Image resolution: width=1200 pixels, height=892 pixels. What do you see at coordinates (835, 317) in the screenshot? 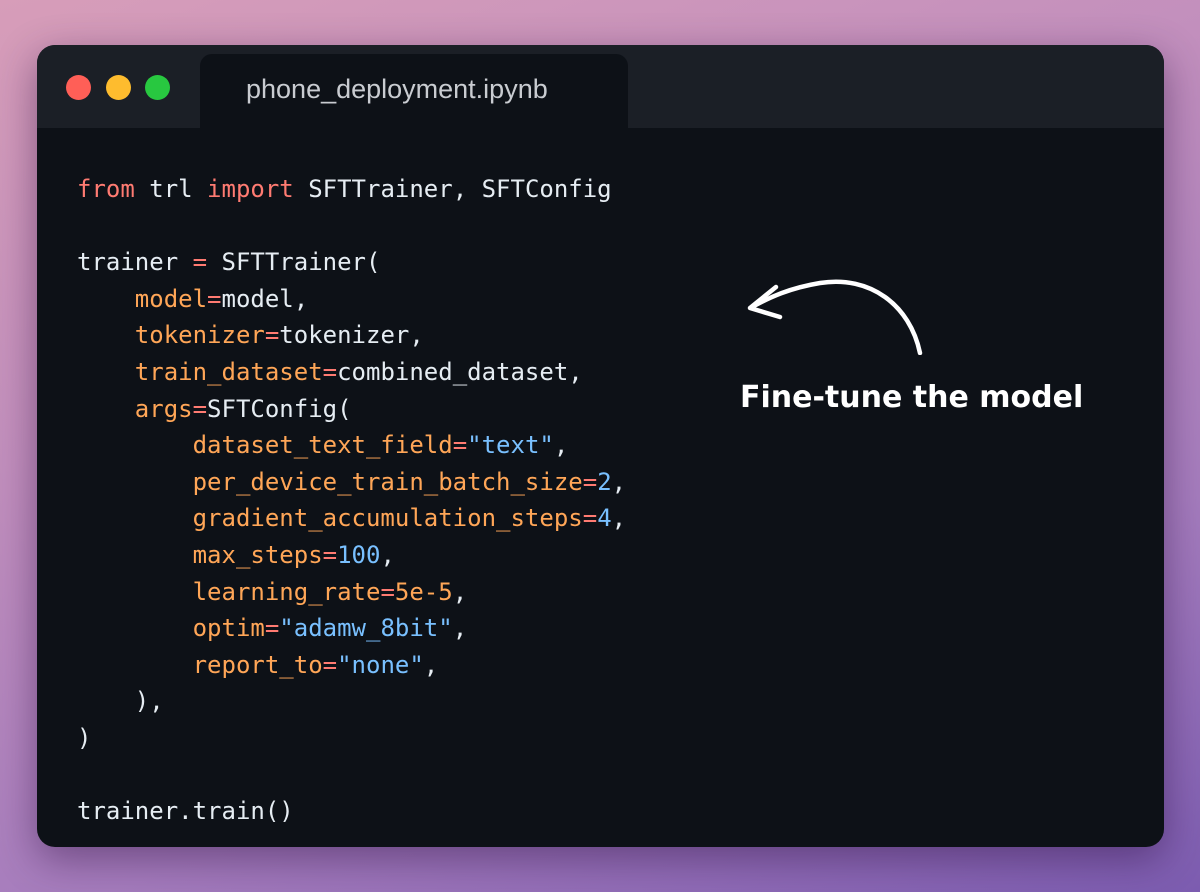
I see `curved-arrow-icon` at bounding box center [835, 317].